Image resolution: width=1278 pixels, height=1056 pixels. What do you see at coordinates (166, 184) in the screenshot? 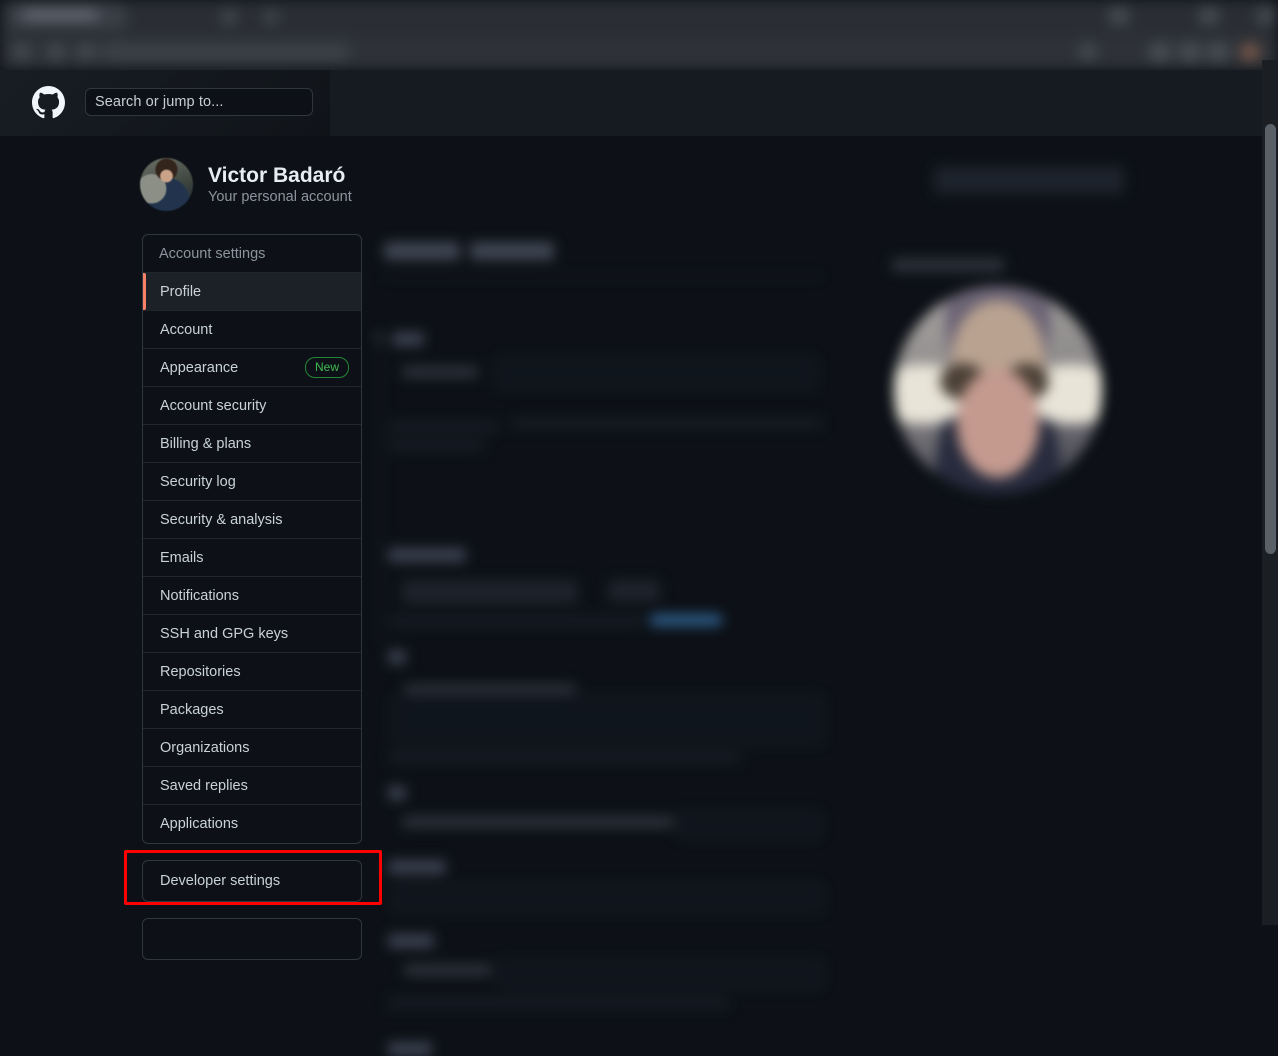
I see `avatar` at bounding box center [166, 184].